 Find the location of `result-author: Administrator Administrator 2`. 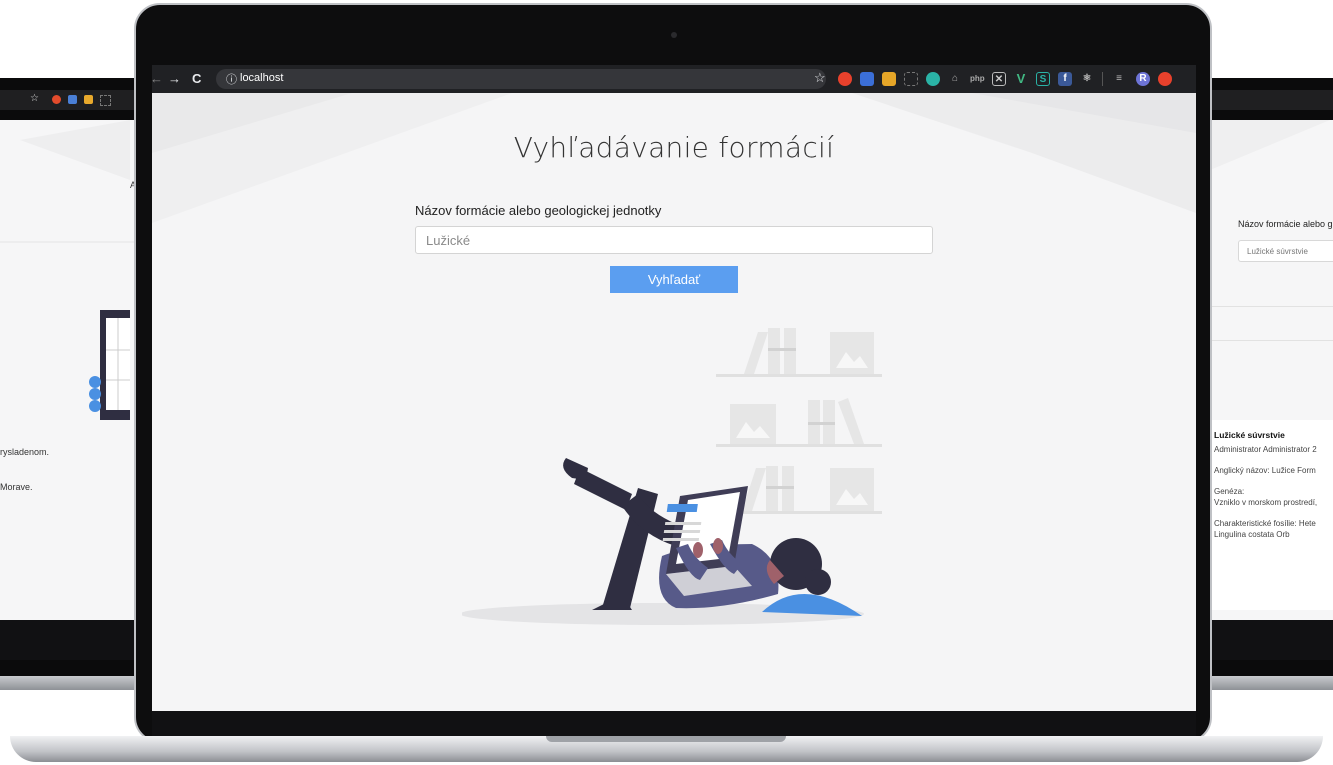

result-author: Administrator Administrator 2 is located at coordinates (1265, 449).